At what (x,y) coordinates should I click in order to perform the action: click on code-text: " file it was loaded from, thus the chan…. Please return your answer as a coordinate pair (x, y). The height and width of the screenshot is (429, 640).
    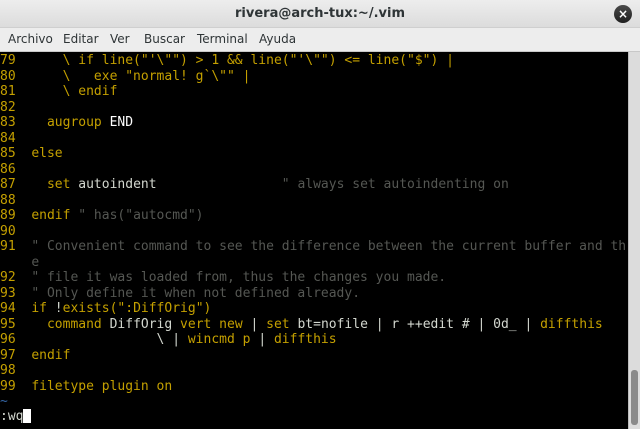
    Looking at the image, I should click on (239, 277).